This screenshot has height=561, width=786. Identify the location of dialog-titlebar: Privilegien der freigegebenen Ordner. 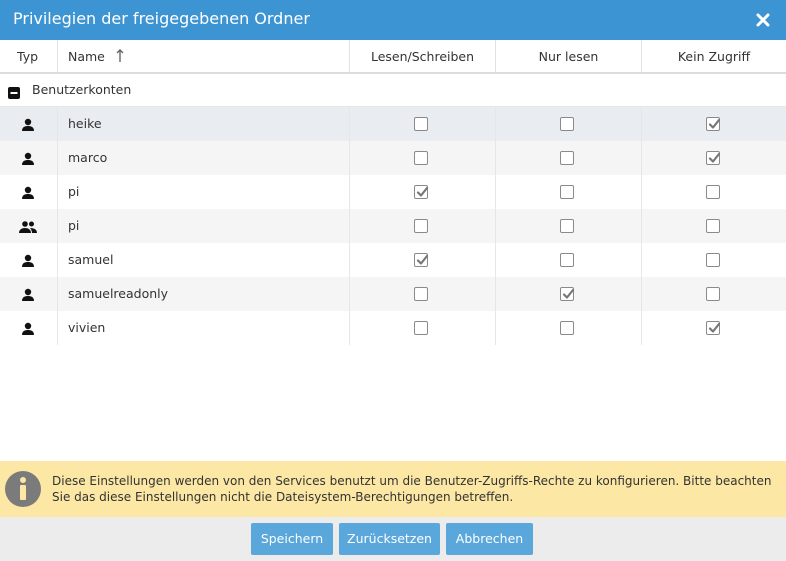
(393, 20).